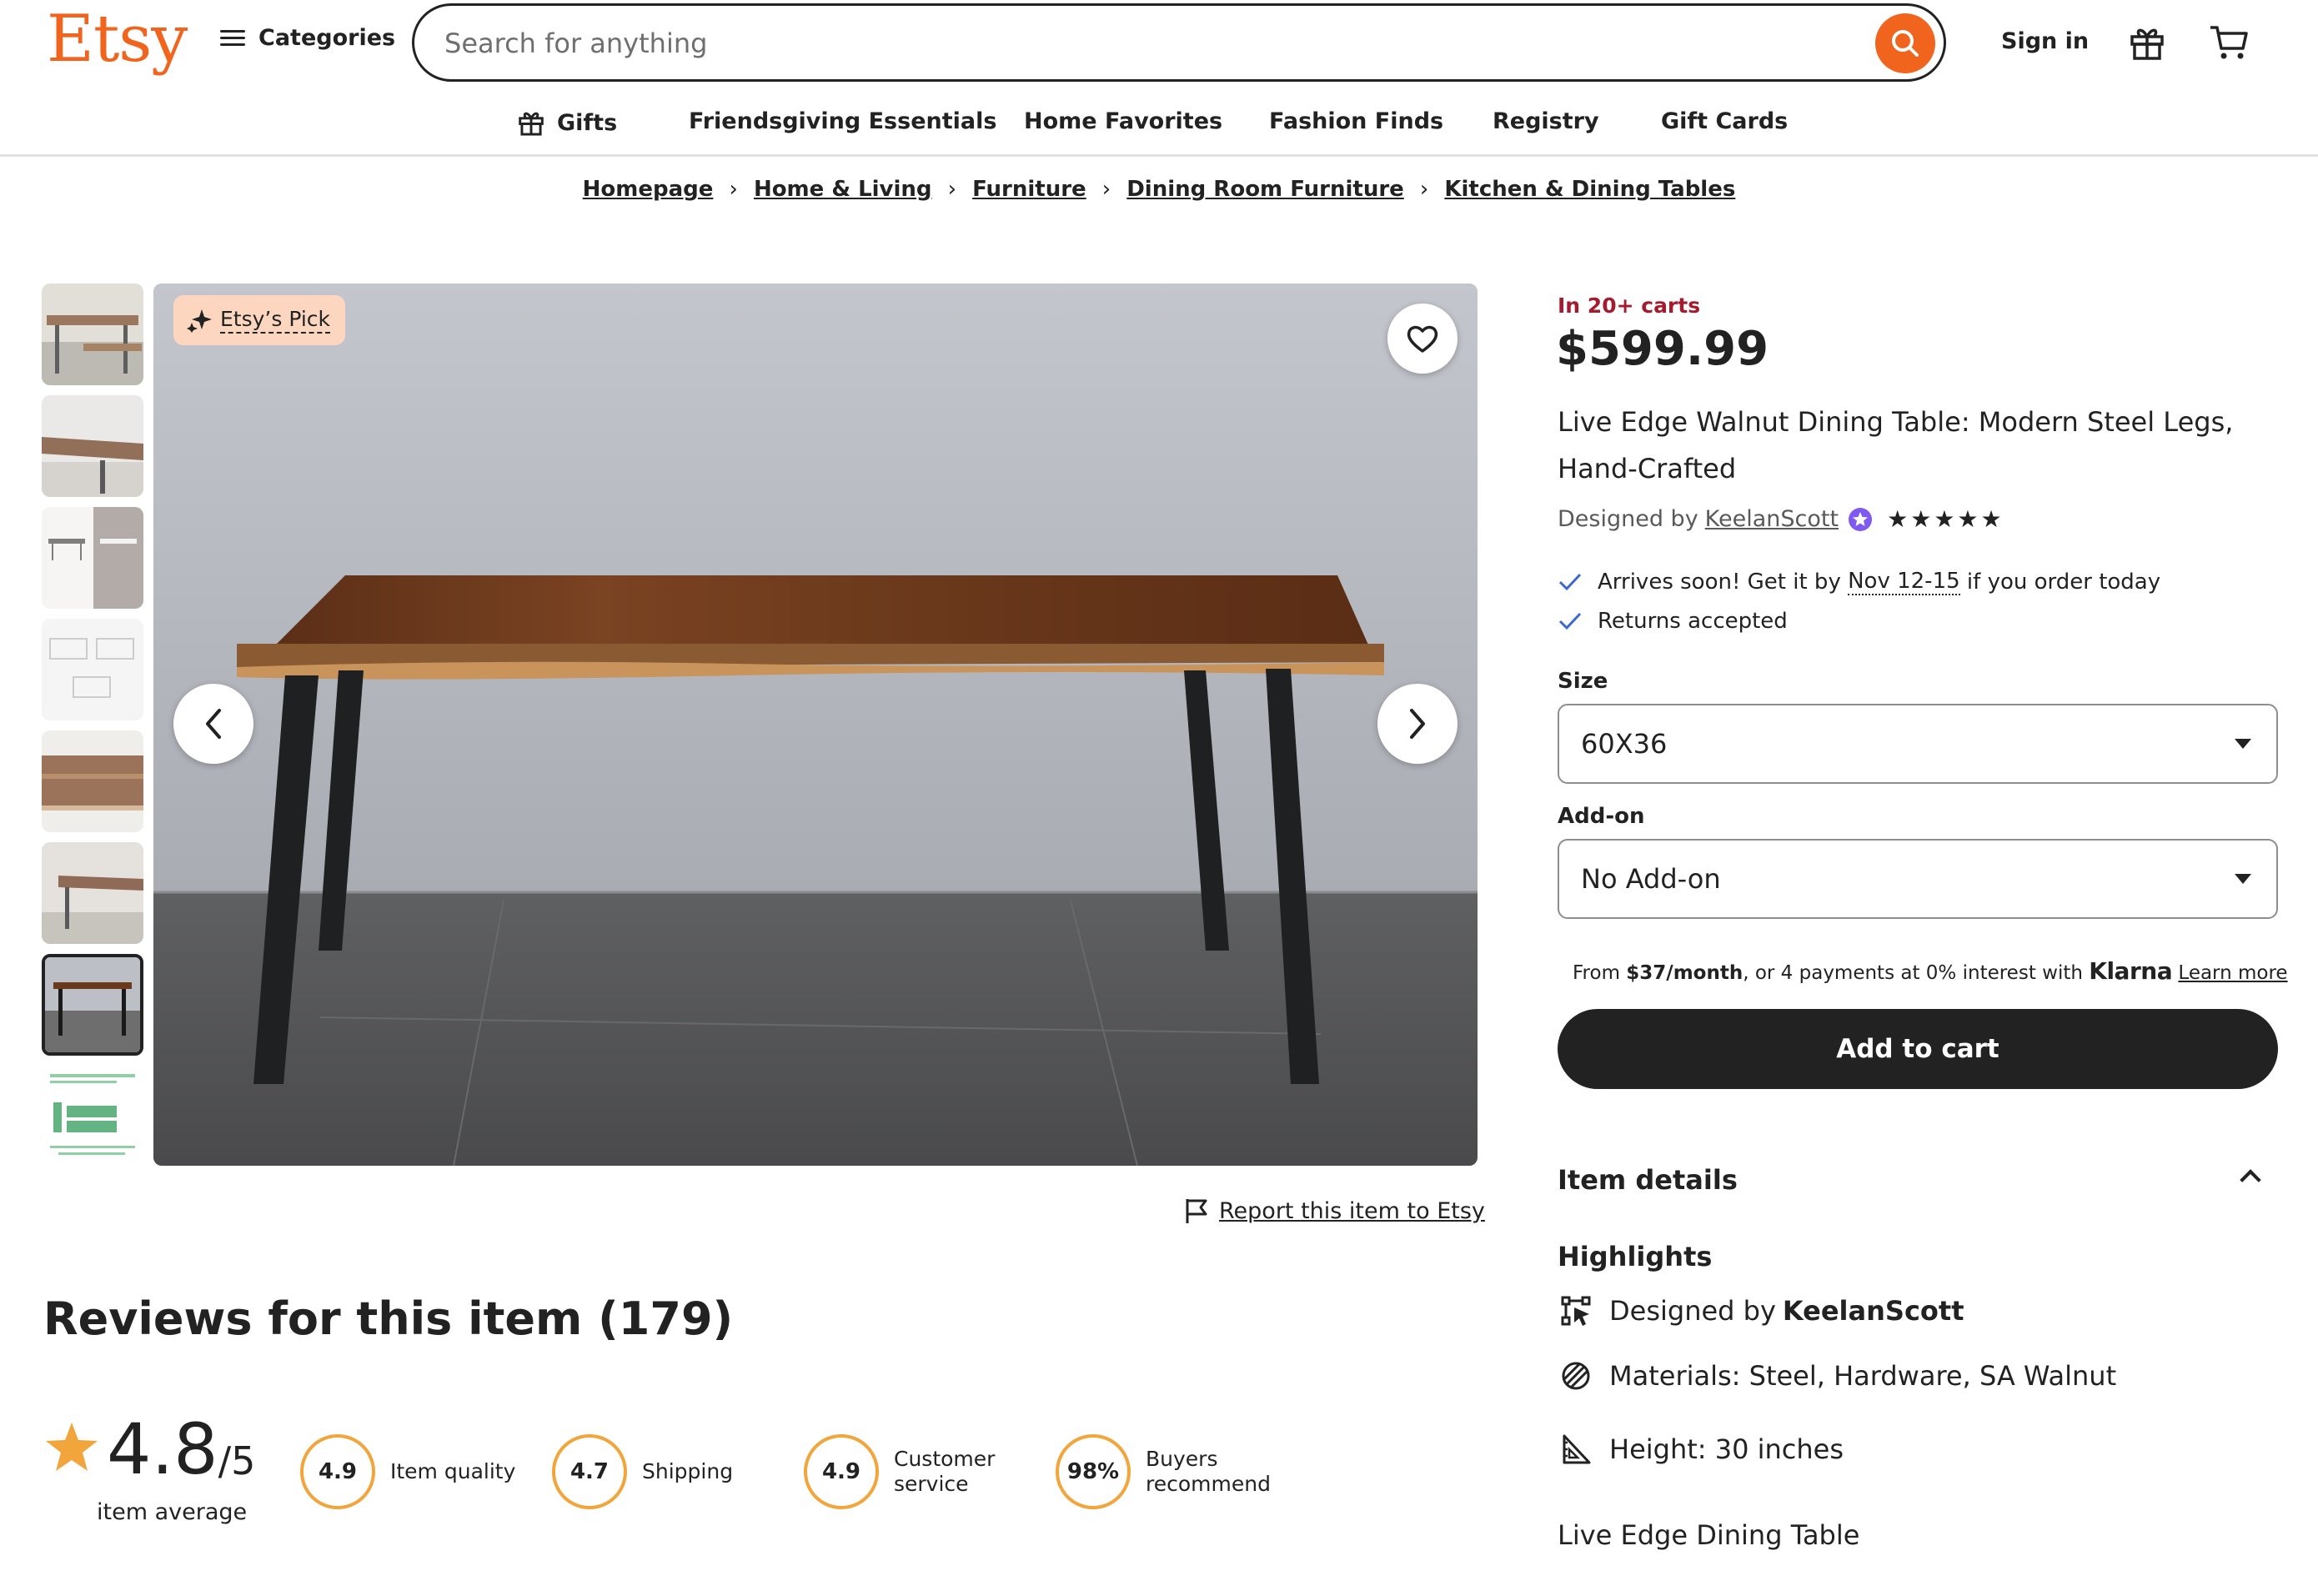  What do you see at coordinates (1182, 1459) in the screenshot?
I see `metric-label: Buyers` at bounding box center [1182, 1459].